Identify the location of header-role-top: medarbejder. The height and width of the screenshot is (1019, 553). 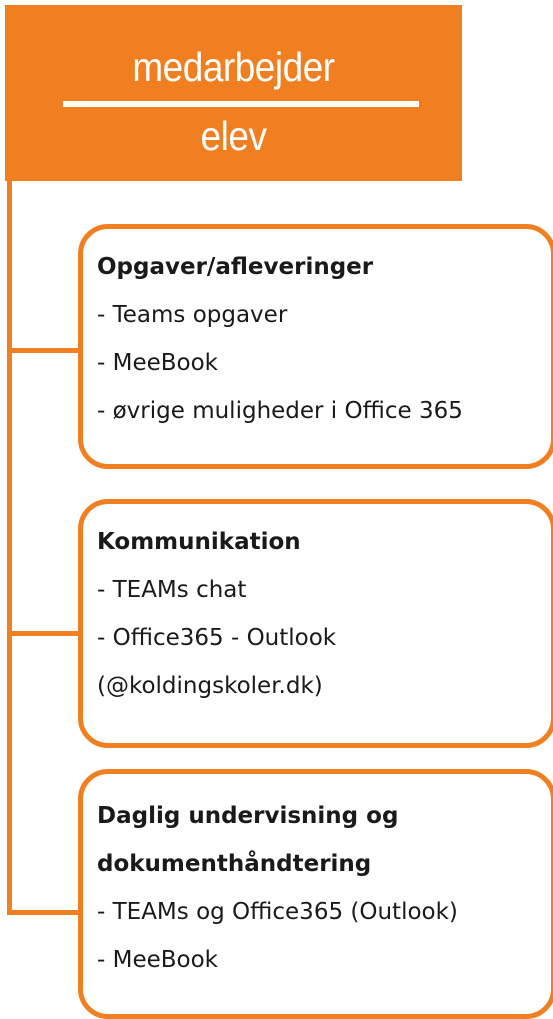
(233, 67).